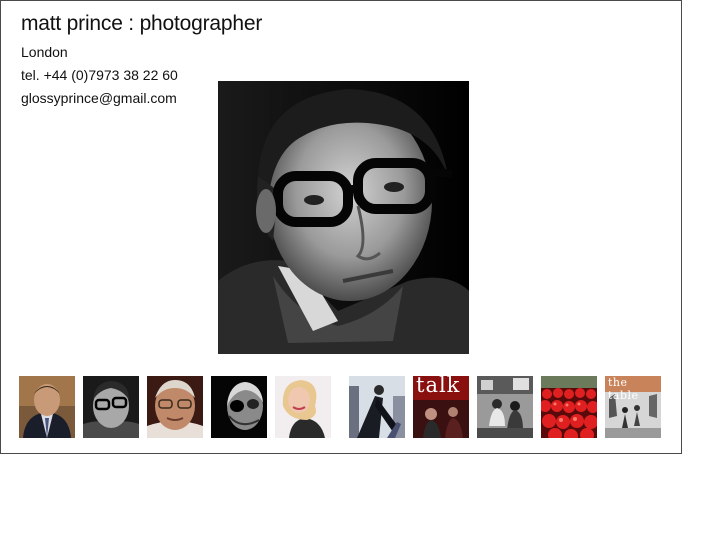 The image size is (727, 545). What do you see at coordinates (340, 407) in the screenshot?
I see `thumbnail-strip: talk the table` at bounding box center [340, 407].